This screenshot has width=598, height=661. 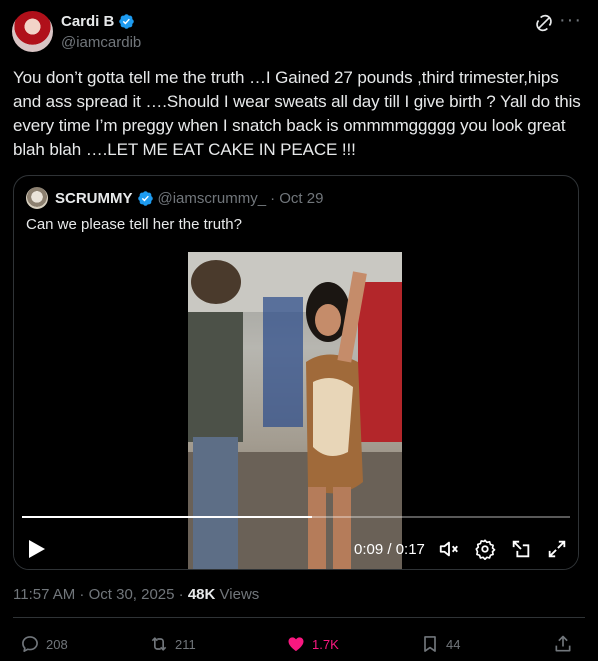 I want to click on like-count: 1.7K, so click(x=325, y=644).